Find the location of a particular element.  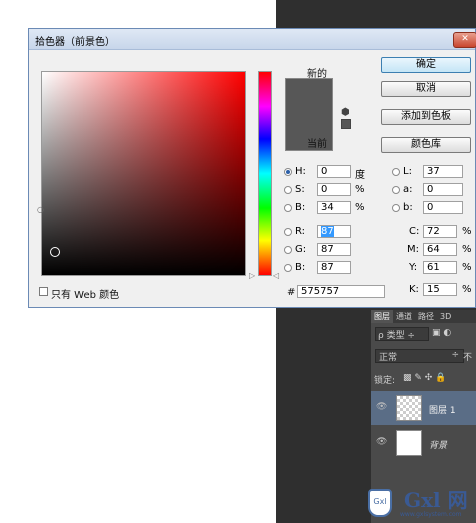

tab-layers: 图层 is located at coordinates (382, 316).